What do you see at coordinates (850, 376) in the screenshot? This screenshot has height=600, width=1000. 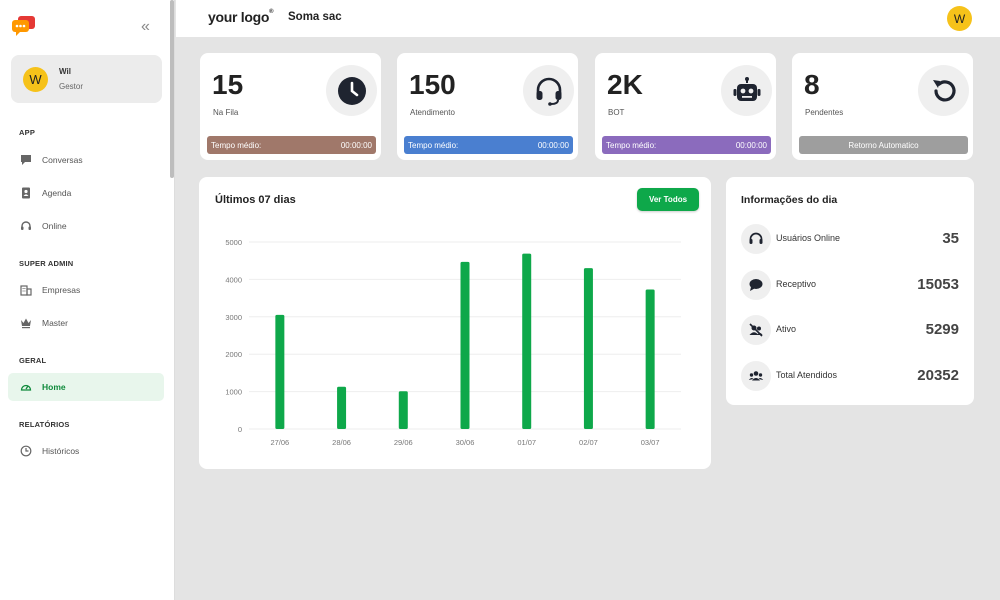 I see `info-row-total-atendidos: Total Atendidos 20352` at bounding box center [850, 376].